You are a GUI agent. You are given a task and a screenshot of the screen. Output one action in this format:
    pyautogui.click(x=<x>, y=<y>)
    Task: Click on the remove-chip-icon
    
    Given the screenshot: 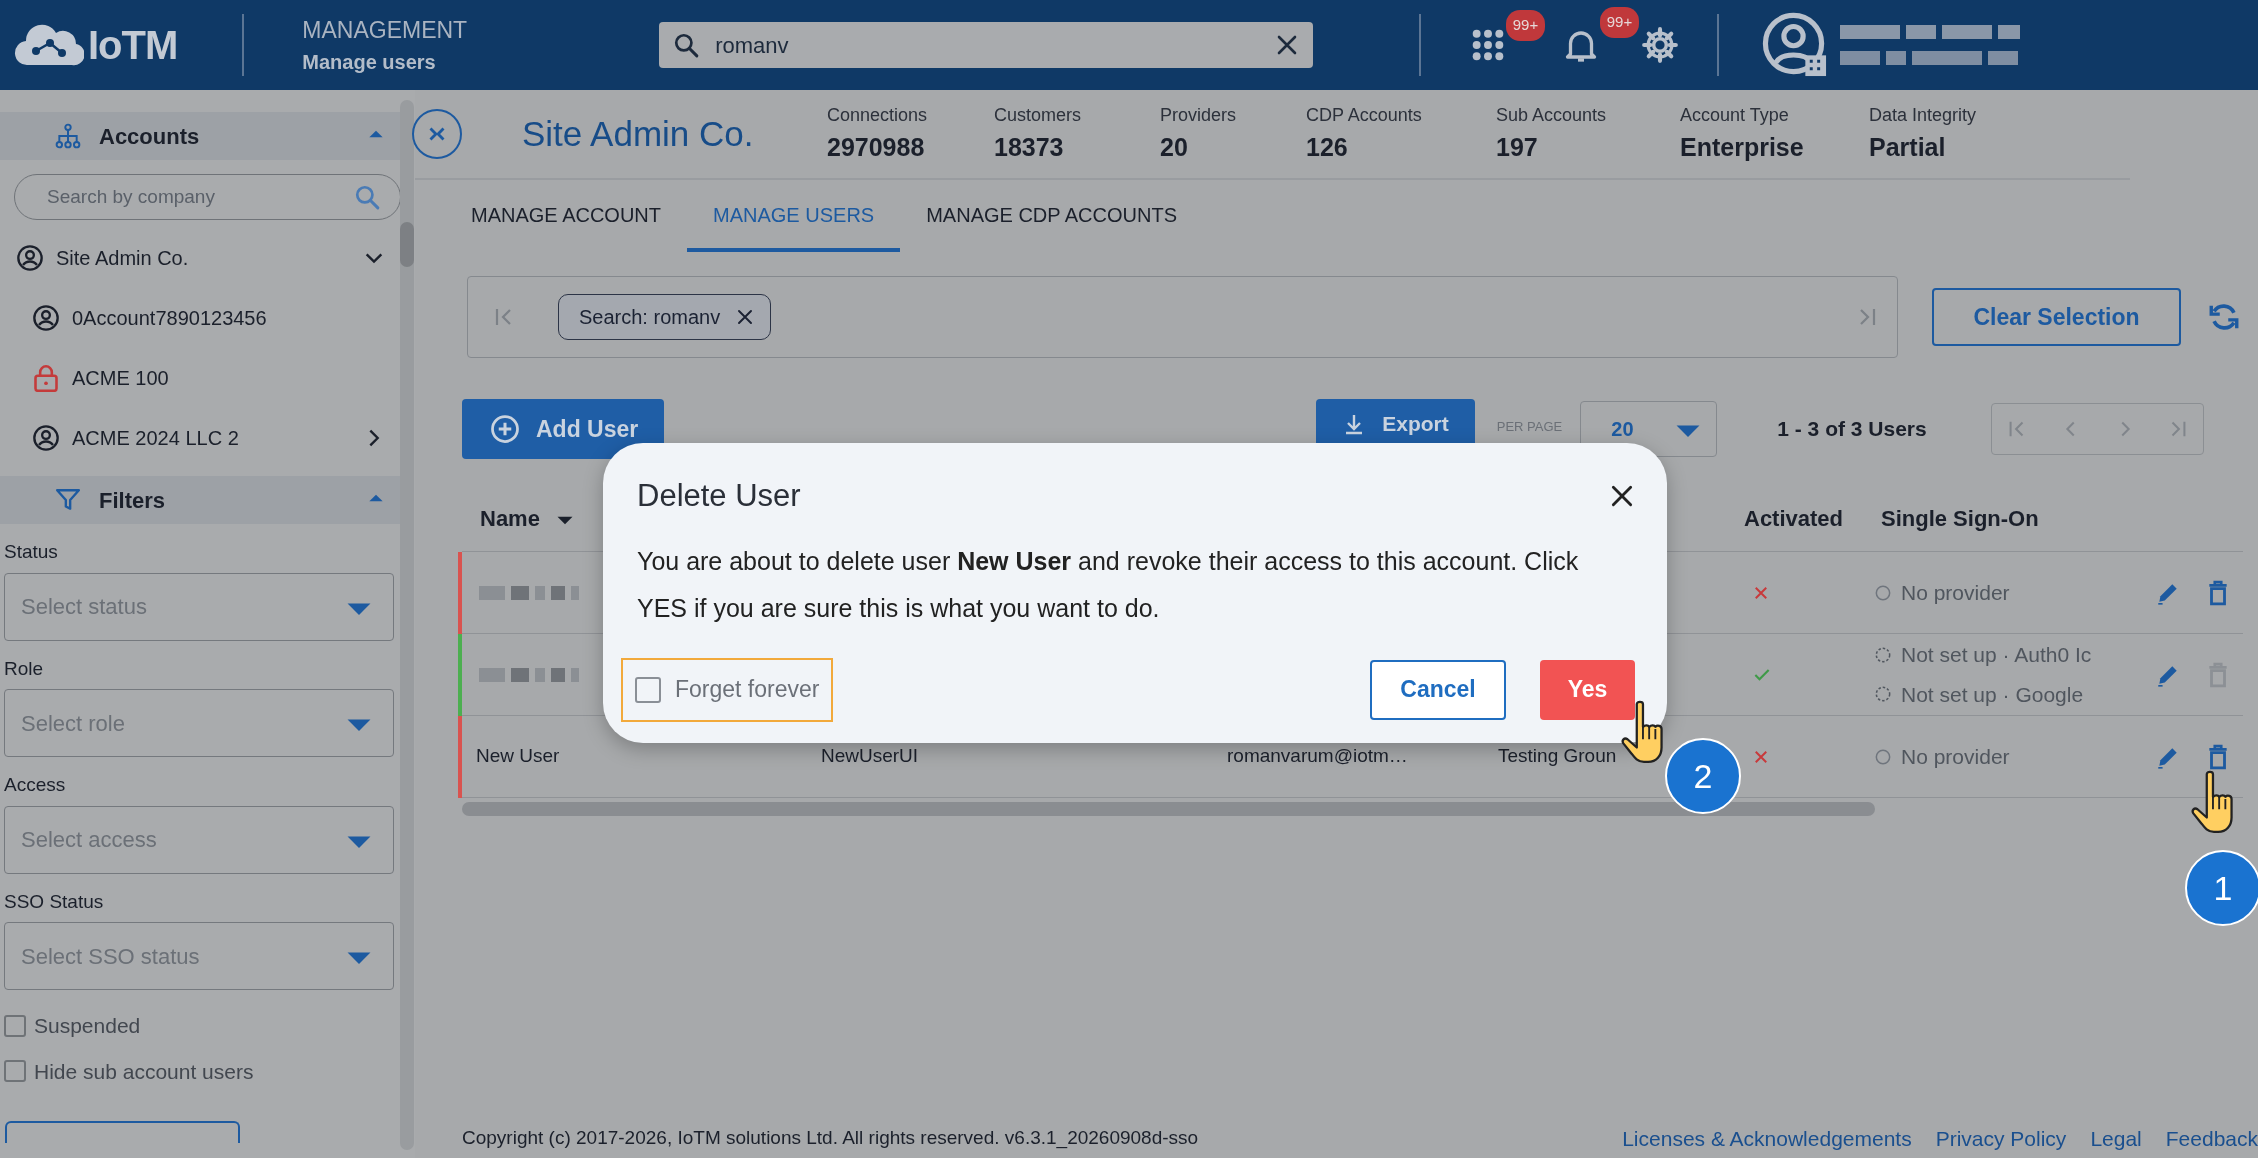 What is the action you would take?
    pyautogui.click(x=745, y=317)
    